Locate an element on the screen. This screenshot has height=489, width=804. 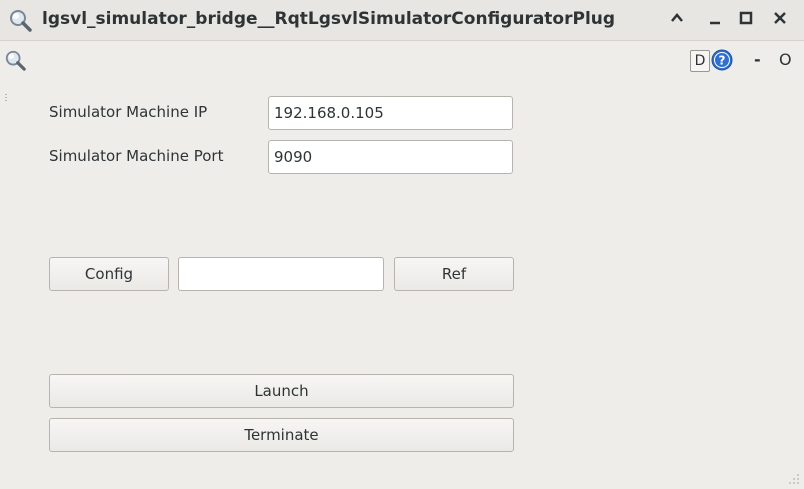
resize-grip-icon is located at coordinates (793, 478).